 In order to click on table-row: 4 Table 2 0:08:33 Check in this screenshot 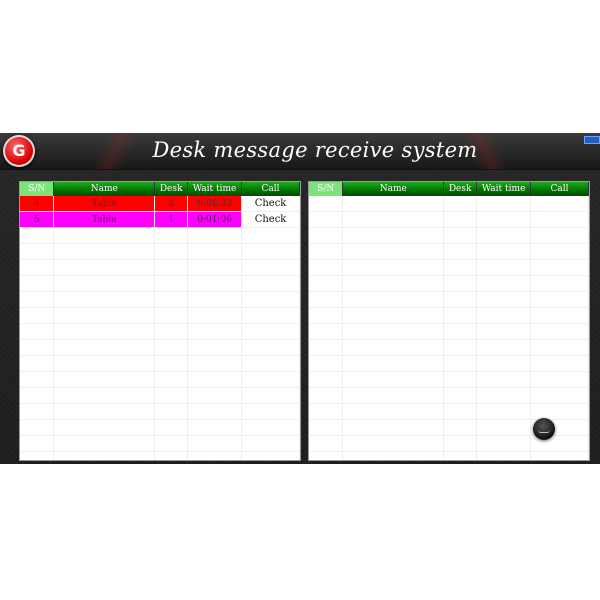, I will do `click(160, 204)`.